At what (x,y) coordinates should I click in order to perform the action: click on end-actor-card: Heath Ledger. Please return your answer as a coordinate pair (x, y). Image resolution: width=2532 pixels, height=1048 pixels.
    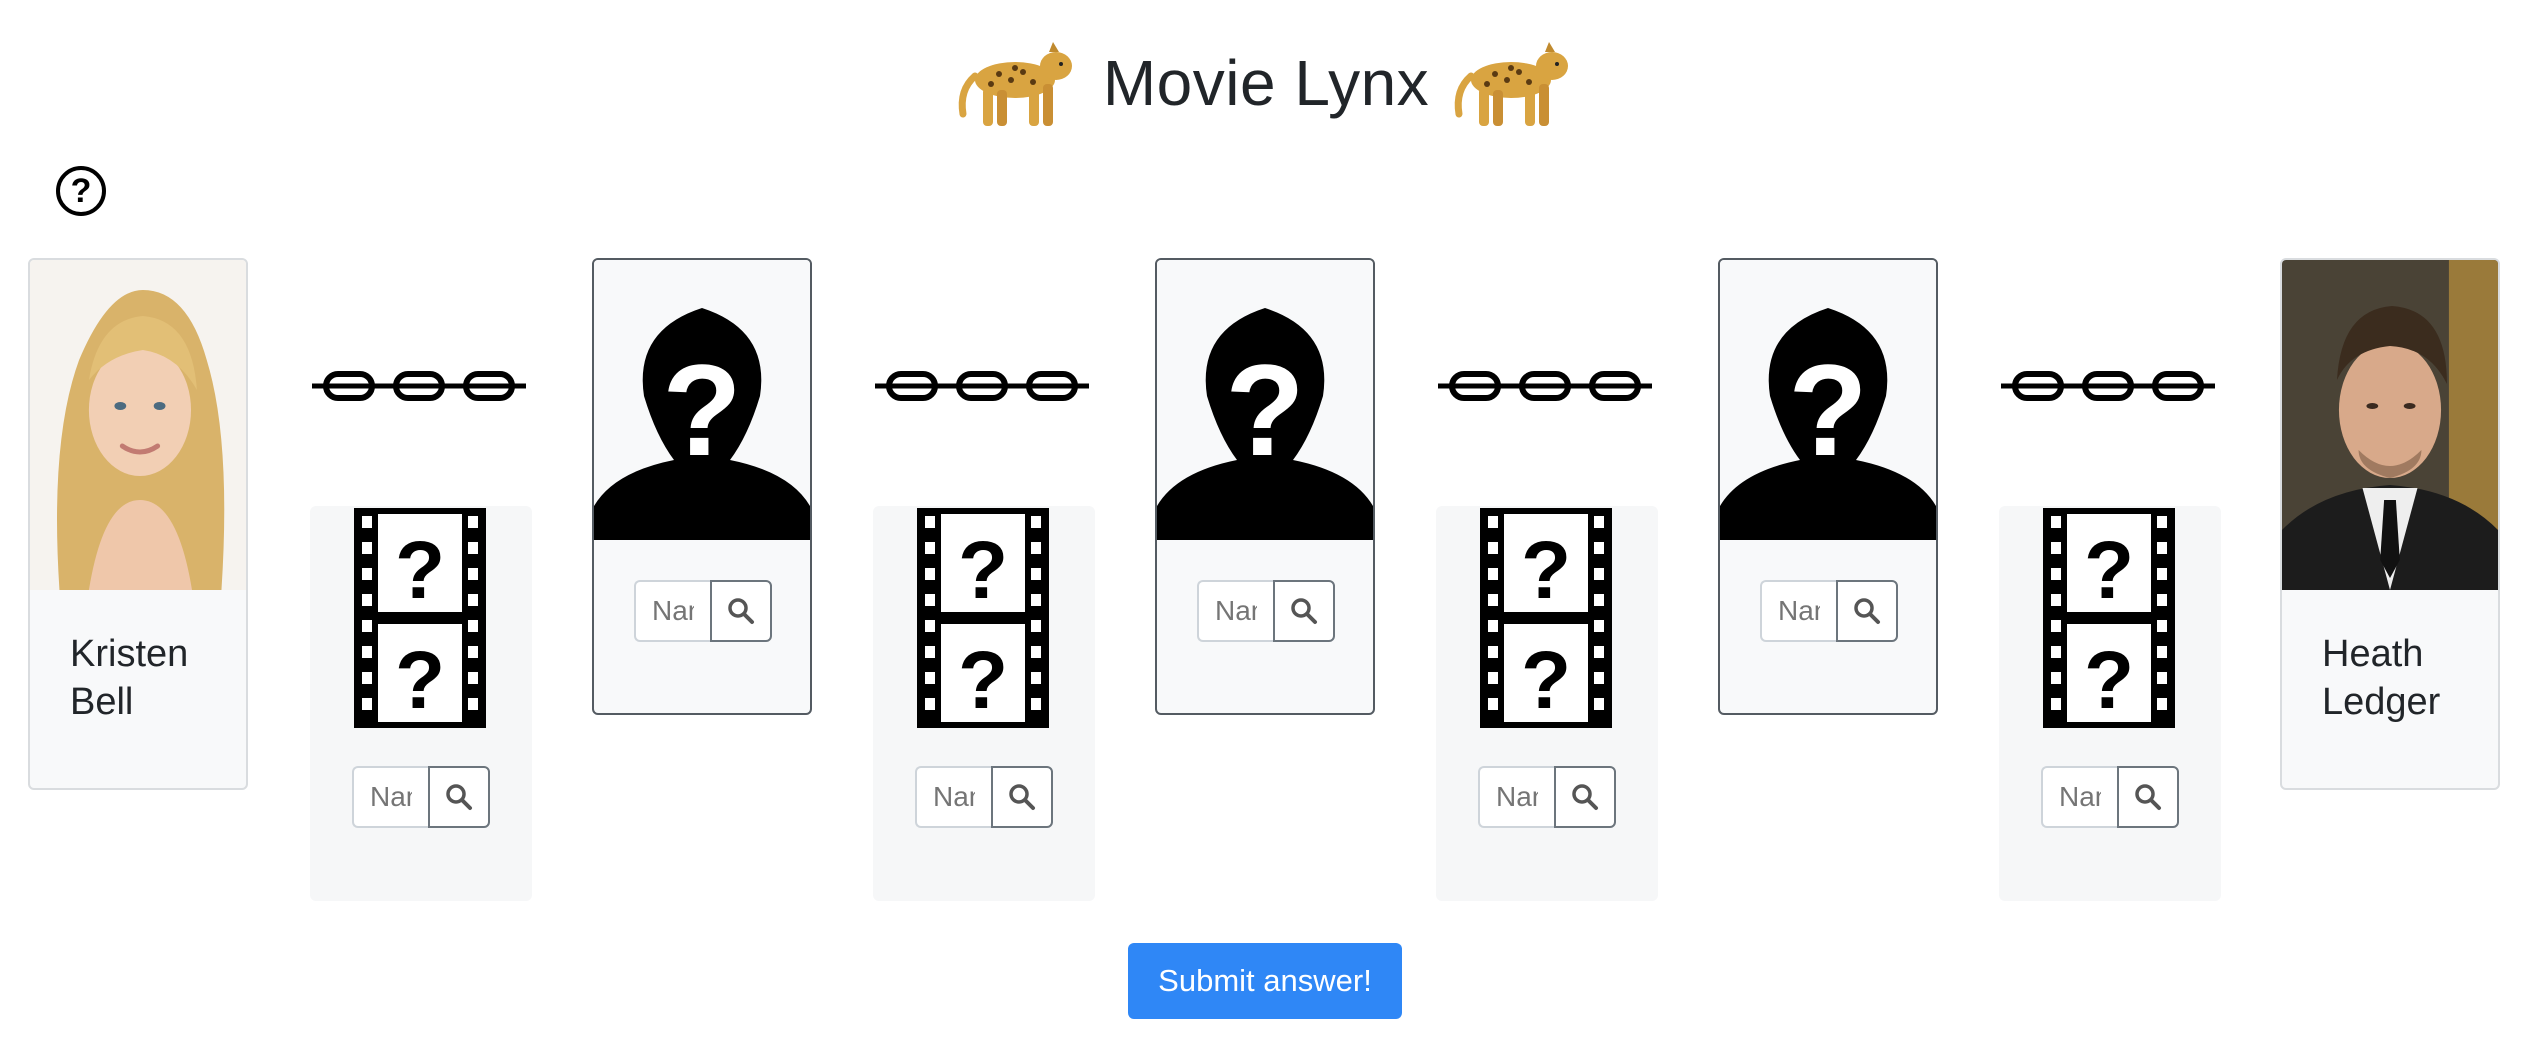
    Looking at the image, I should click on (2390, 524).